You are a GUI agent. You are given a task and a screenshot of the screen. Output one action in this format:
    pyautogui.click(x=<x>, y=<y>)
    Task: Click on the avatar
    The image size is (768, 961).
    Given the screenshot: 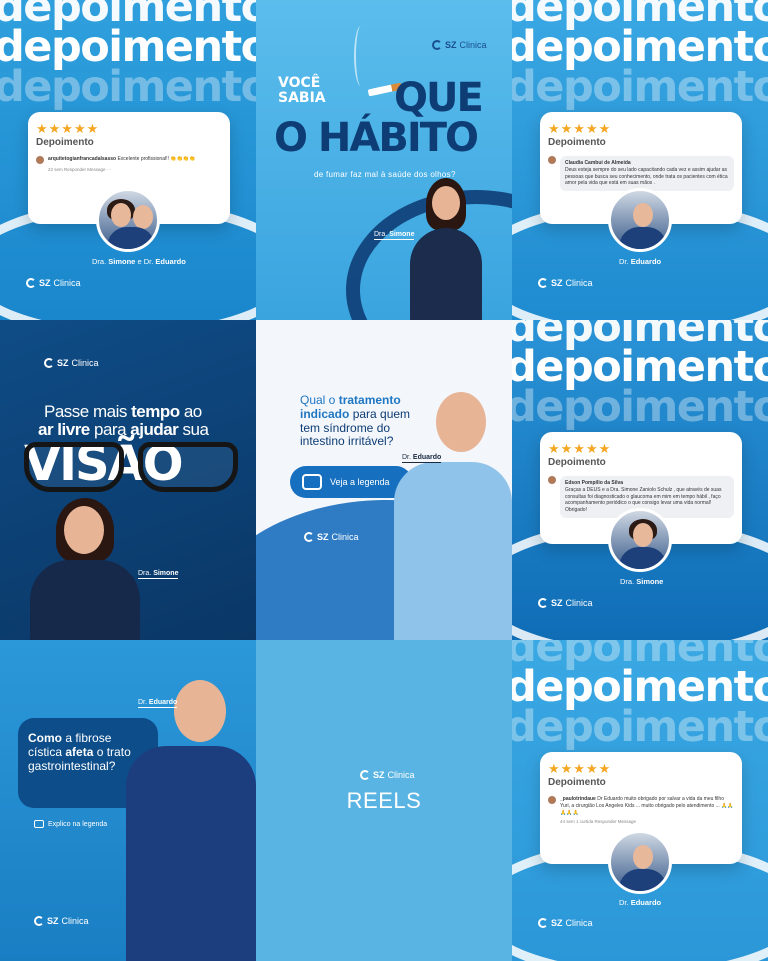 What is the action you would take?
    pyautogui.click(x=552, y=160)
    